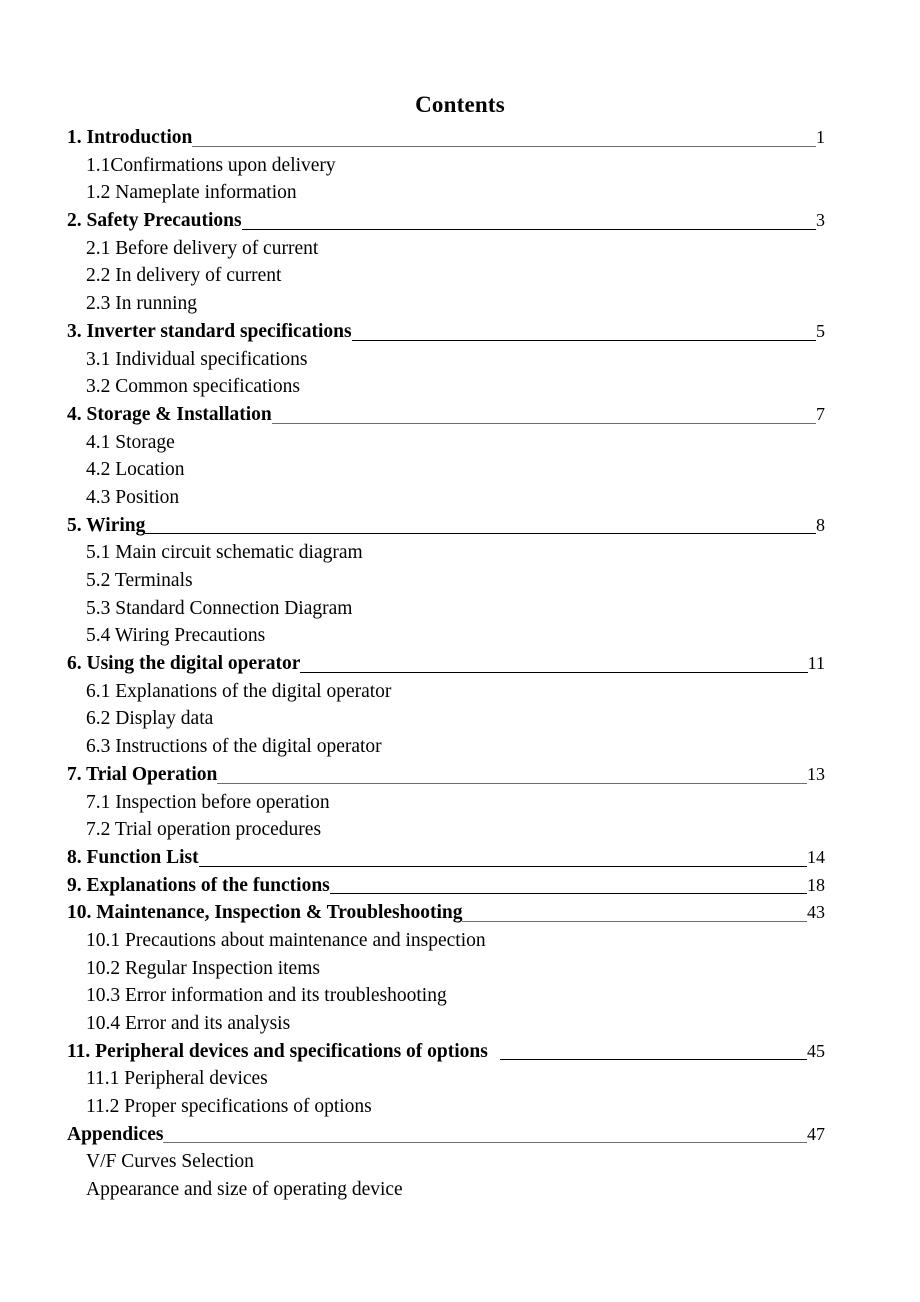 This screenshot has width=920, height=1302. Describe the element at coordinates (133, 857) in the screenshot. I see `toc-entry-label: 8. Function List` at that location.